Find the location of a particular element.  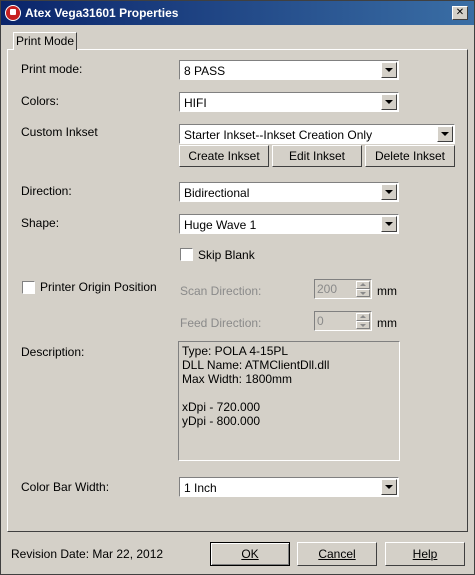

color-bar-width-label: Color Bar Width: is located at coordinates (65, 487).